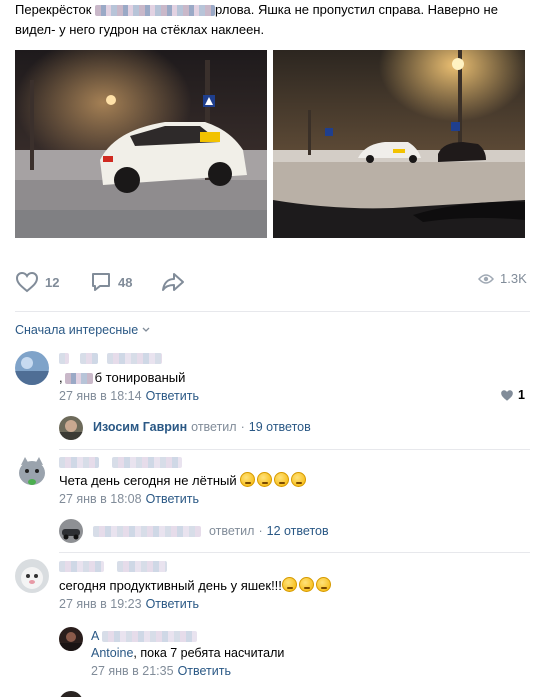 The height and width of the screenshot is (697, 541). Describe the element at coordinates (486, 278) in the screenshot. I see `eye-icon` at that location.